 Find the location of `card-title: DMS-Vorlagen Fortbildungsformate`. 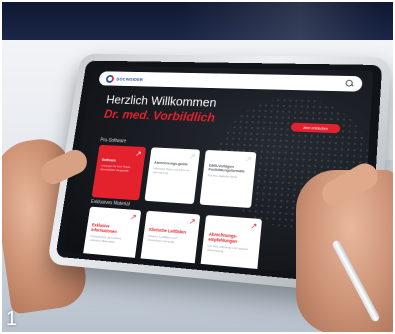

card-title: DMS-Vorlagen Fortbildungsformate is located at coordinates (226, 168).